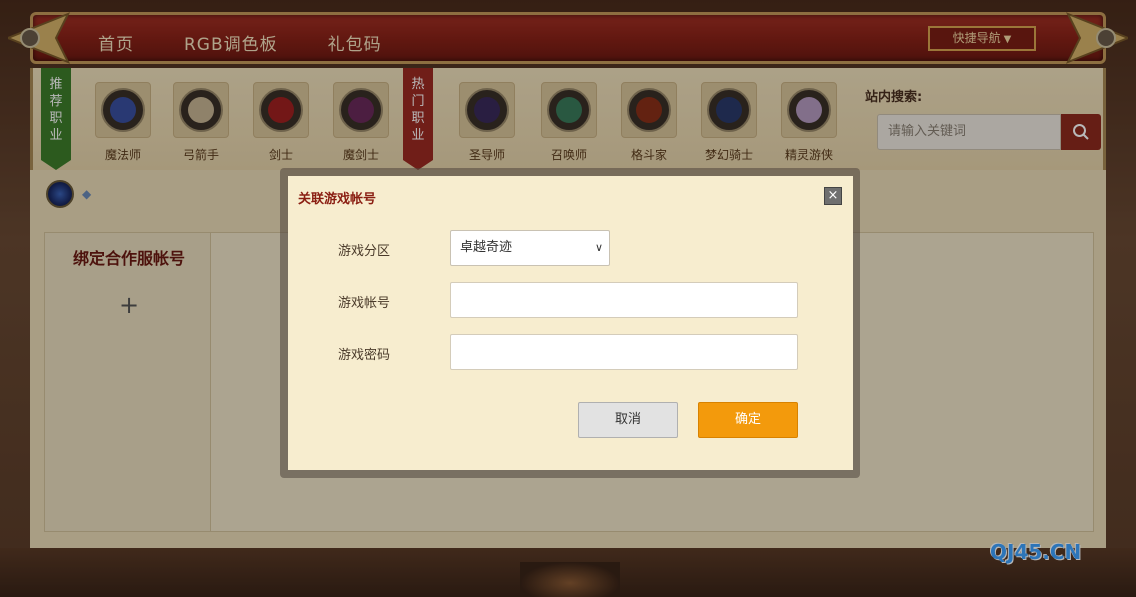  Describe the element at coordinates (624, 352) in the screenshot. I see `password-input` at that location.